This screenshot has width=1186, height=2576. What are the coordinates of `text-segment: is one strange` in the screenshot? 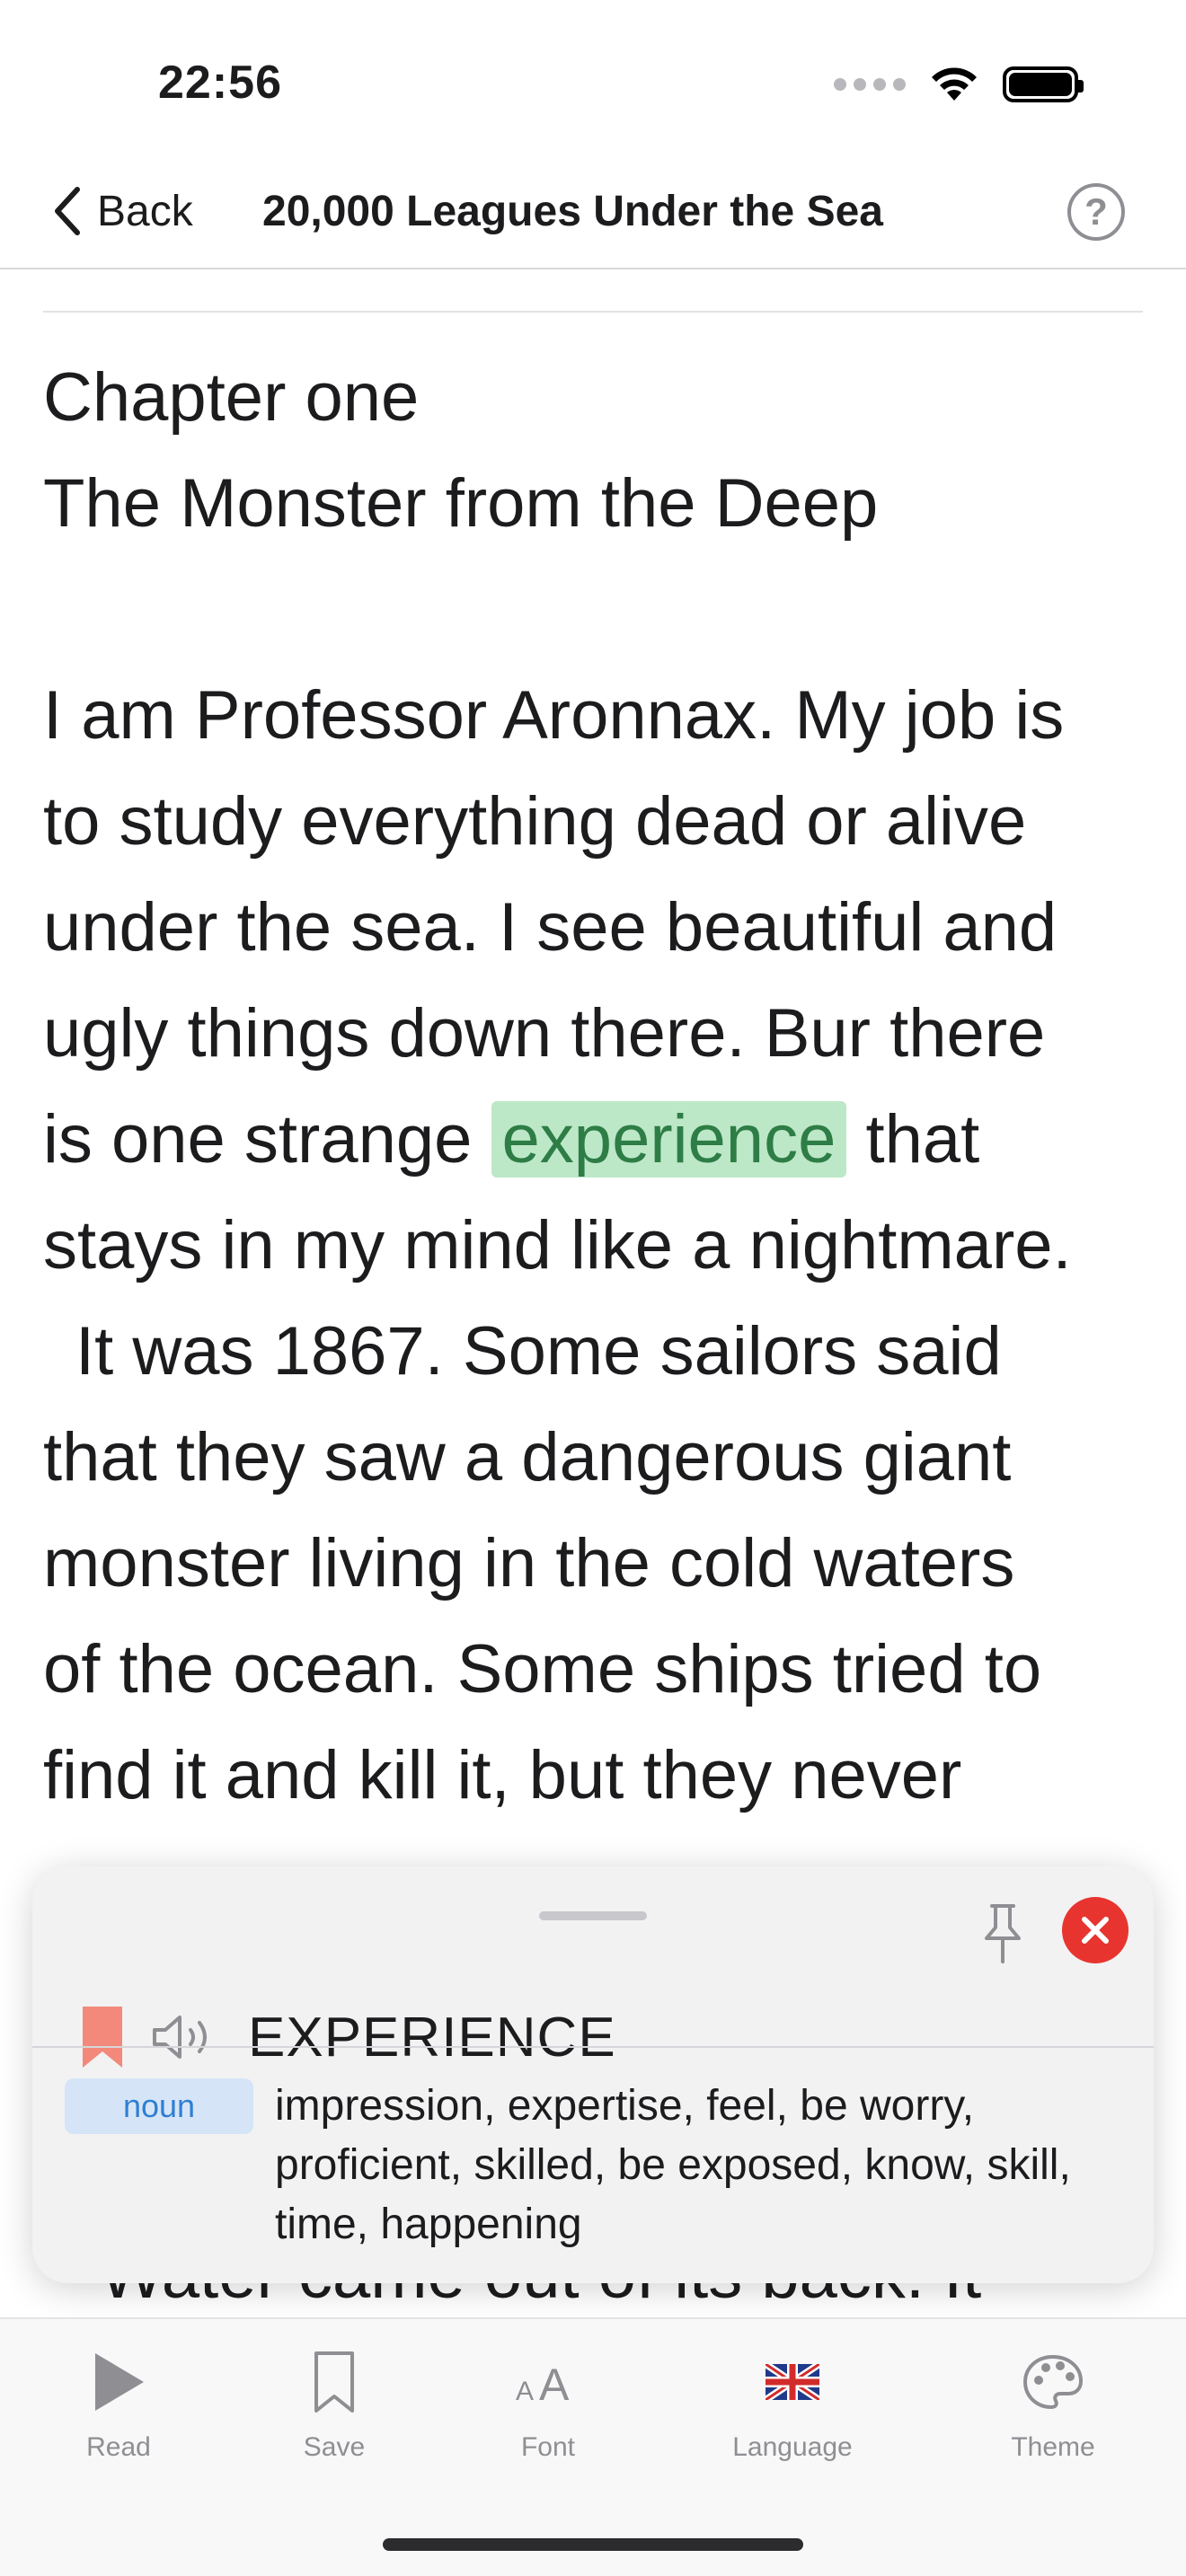 It's located at (267, 1139).